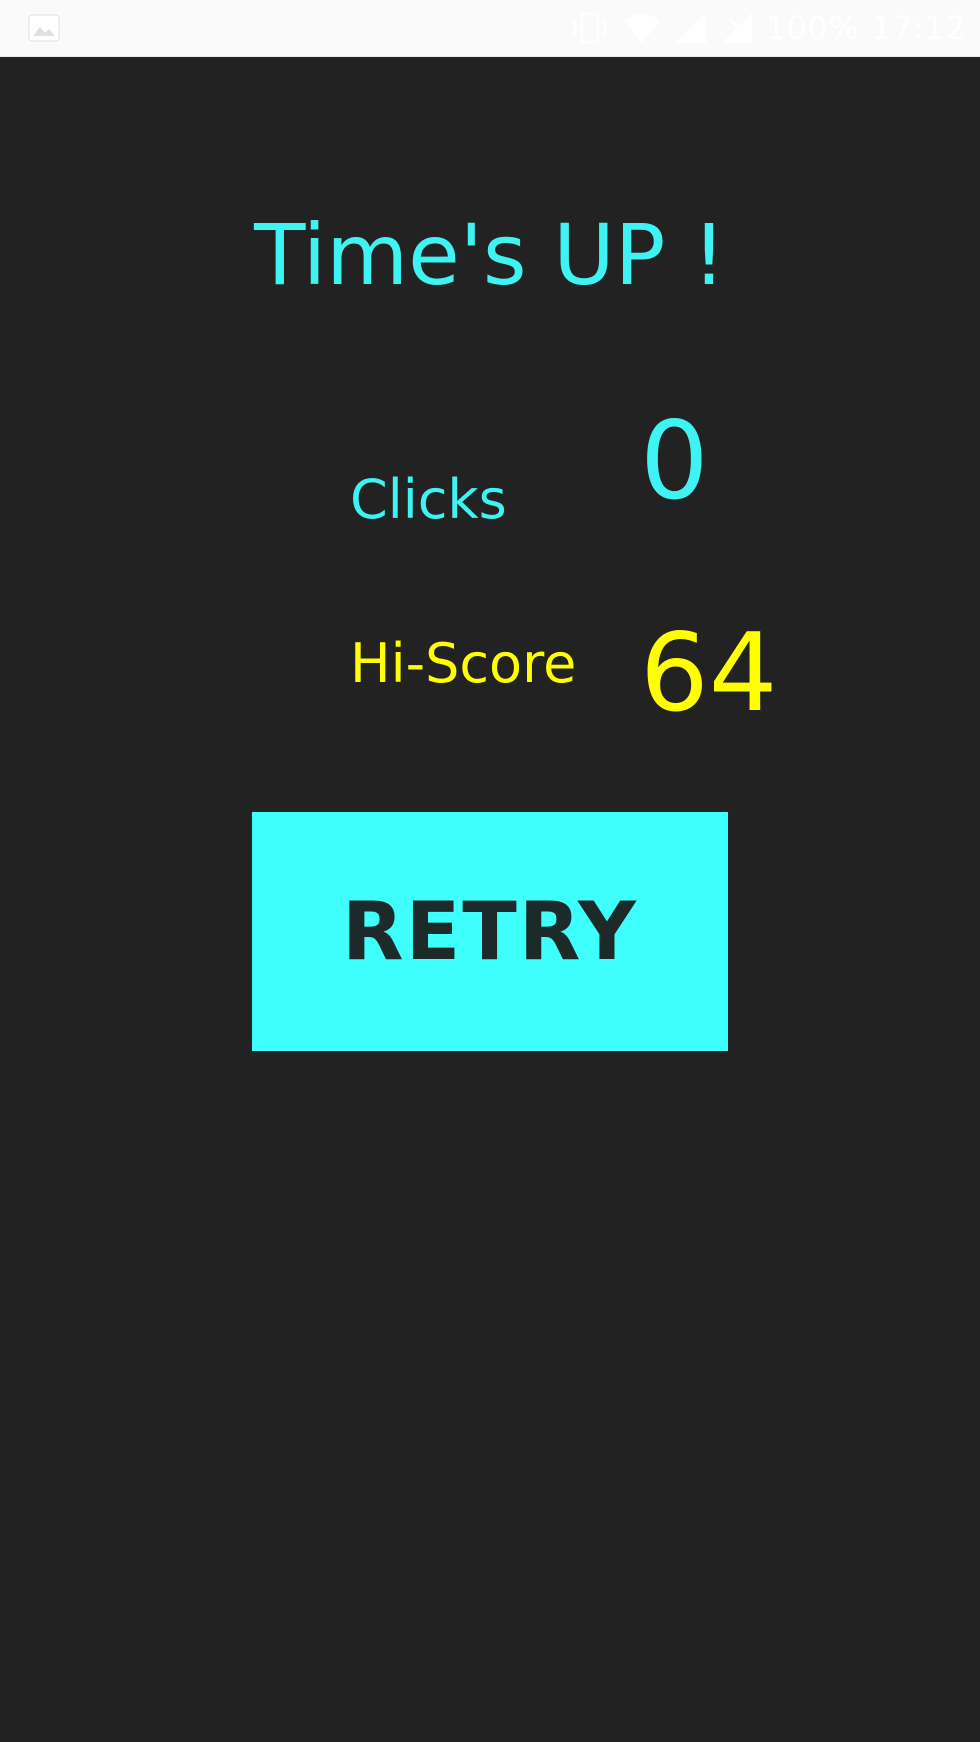  Describe the element at coordinates (490, 28) in the screenshot. I see `status-bar: 100% 17:12` at that location.